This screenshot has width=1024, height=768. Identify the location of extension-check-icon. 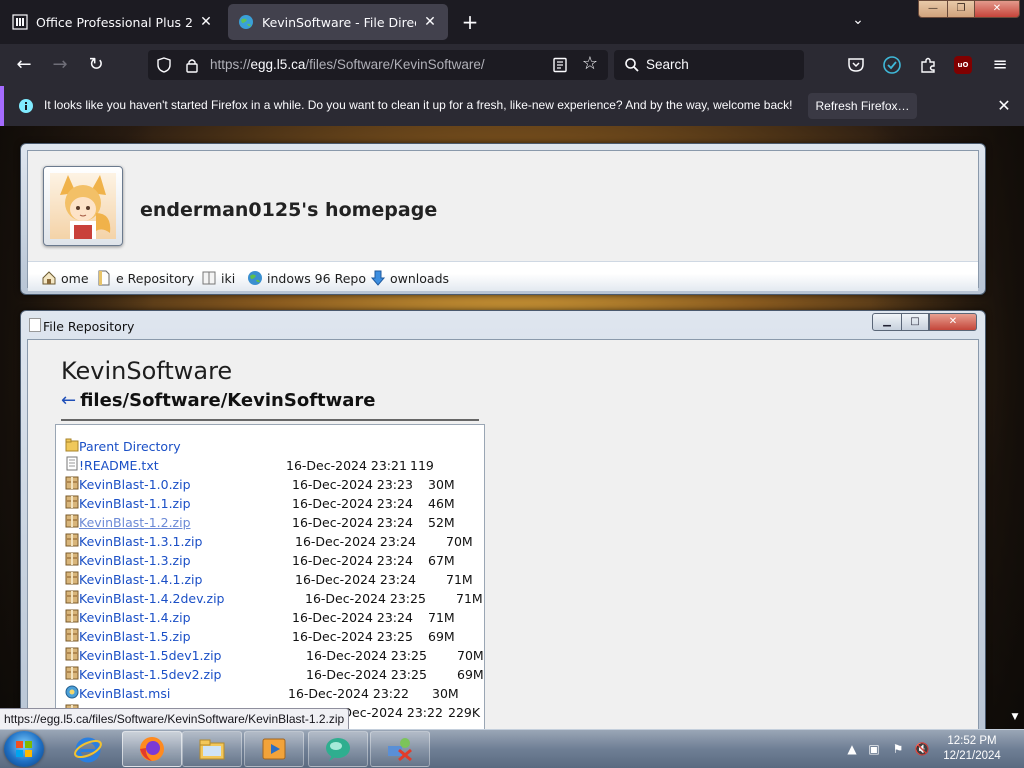
(892, 65).